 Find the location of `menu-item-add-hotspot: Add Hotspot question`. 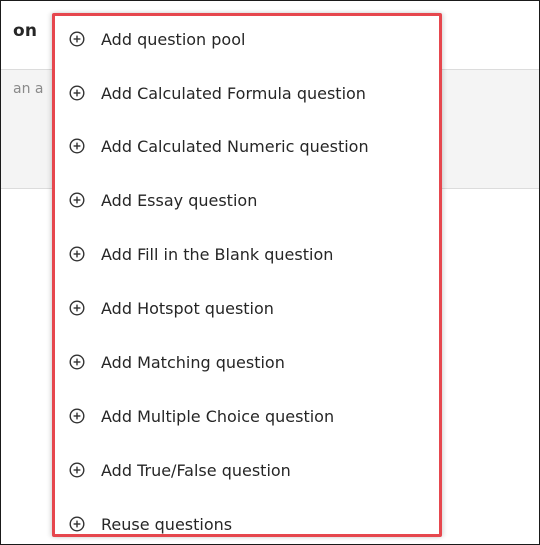

menu-item-add-hotspot: Add Hotspot question is located at coordinates (247, 308).